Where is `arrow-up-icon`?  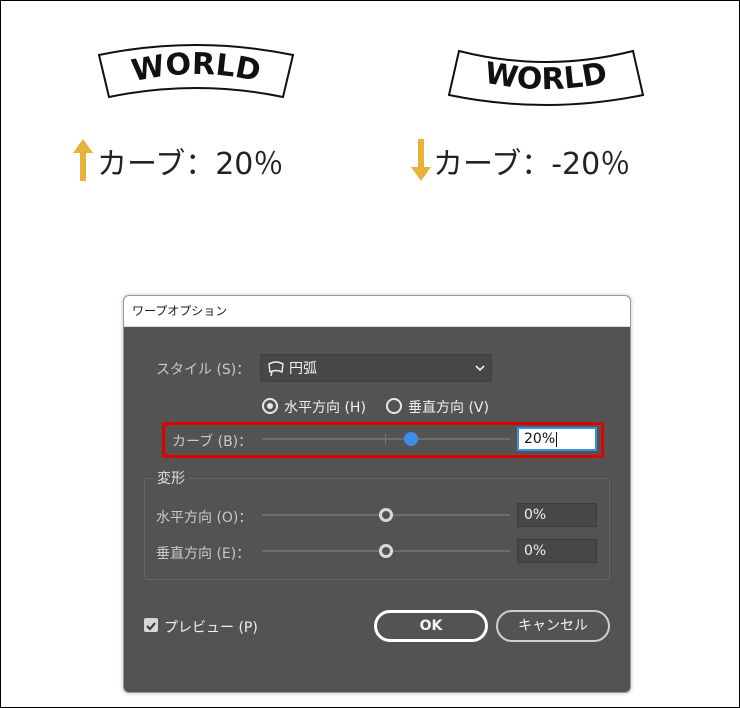 arrow-up-icon is located at coordinates (83, 160).